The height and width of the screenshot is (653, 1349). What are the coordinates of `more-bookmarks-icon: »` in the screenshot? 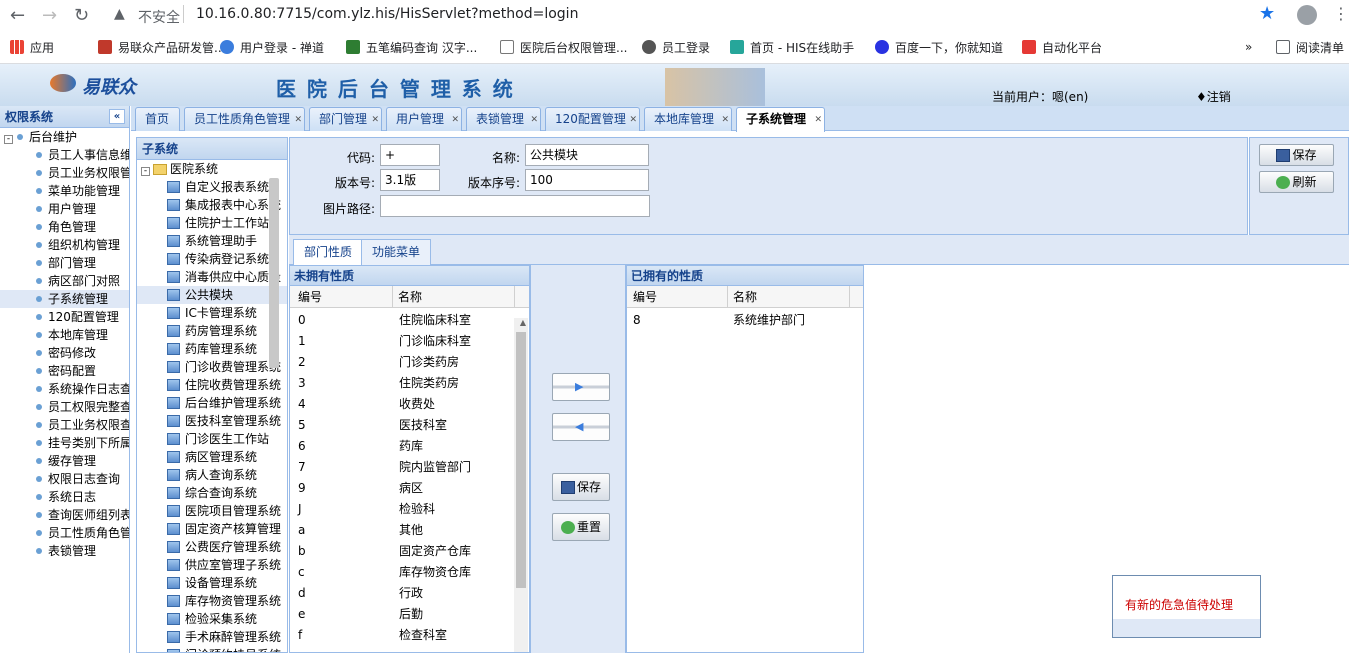 It's located at (1248, 47).